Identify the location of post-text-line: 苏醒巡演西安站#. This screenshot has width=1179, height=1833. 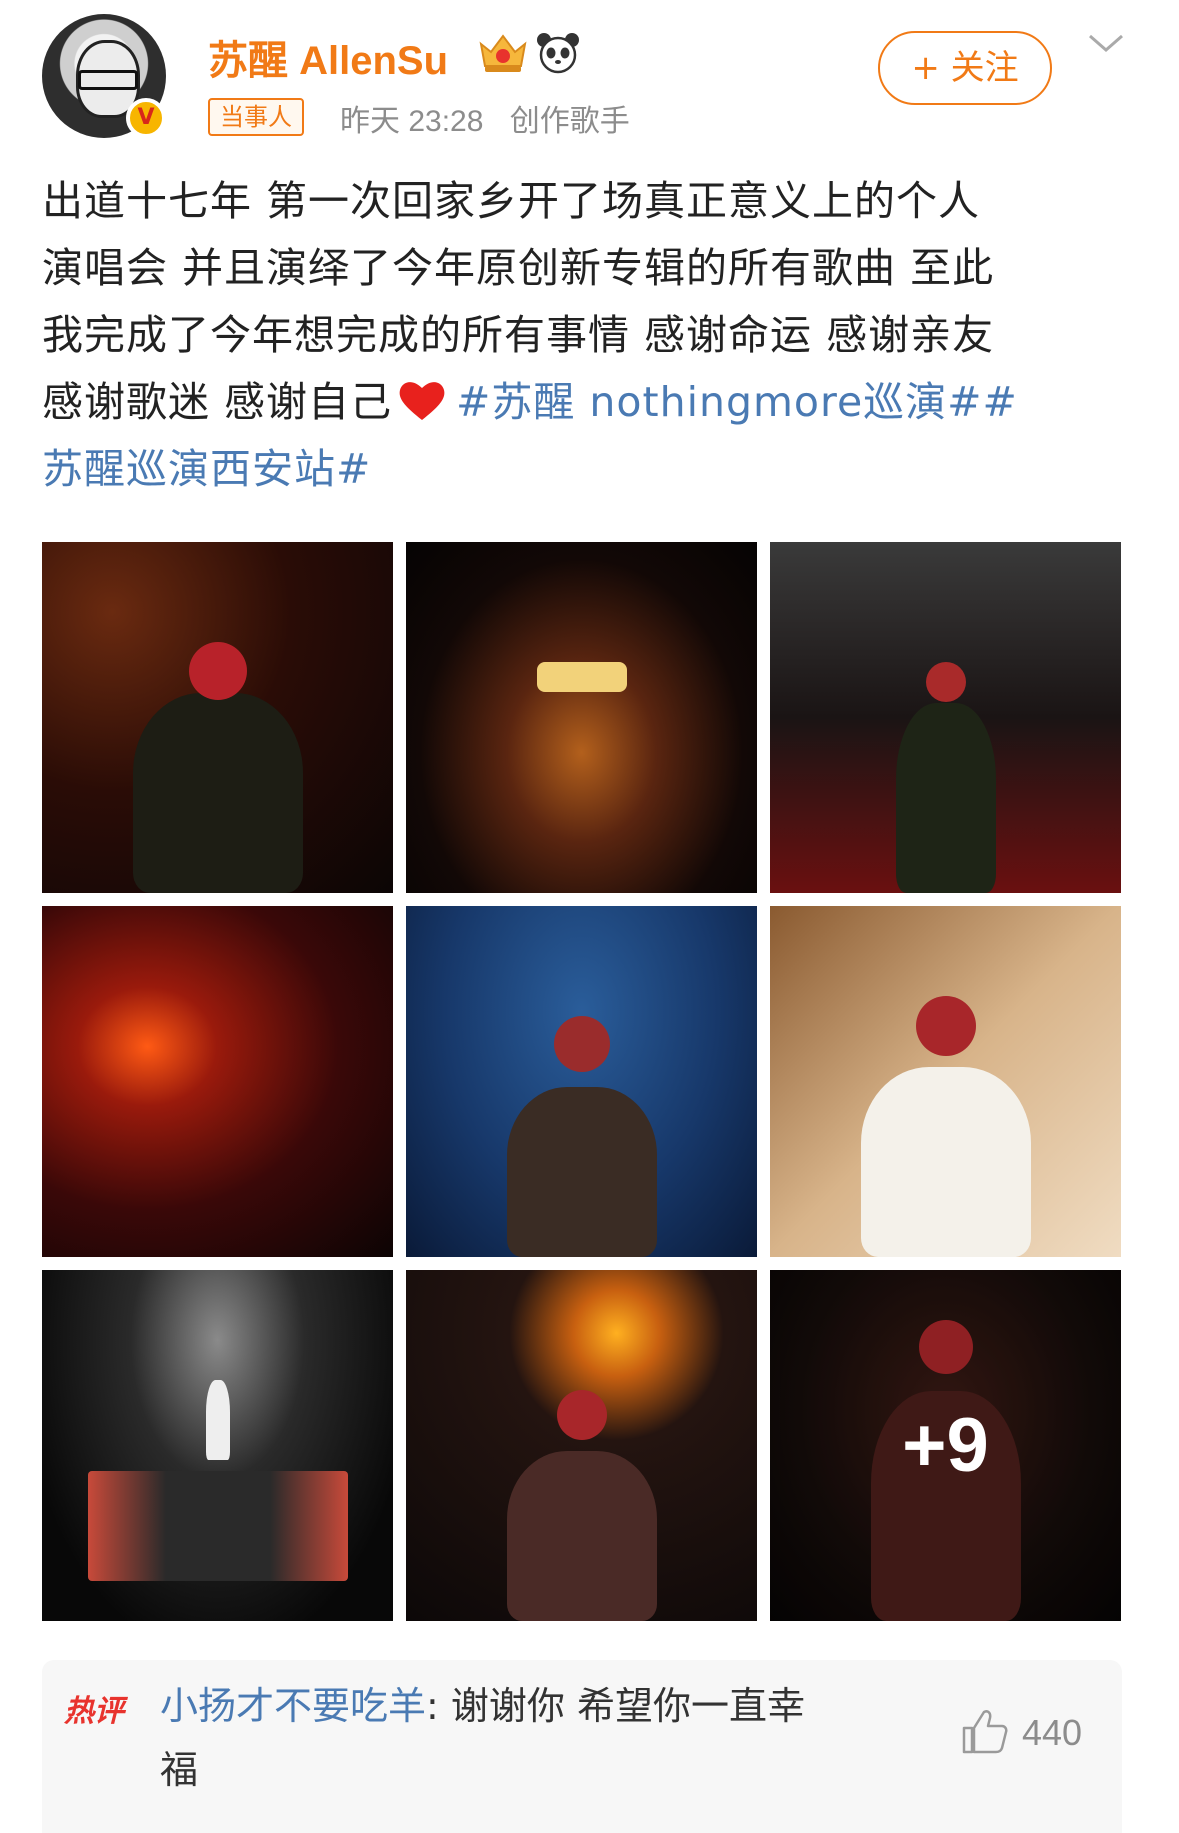
(592, 469).